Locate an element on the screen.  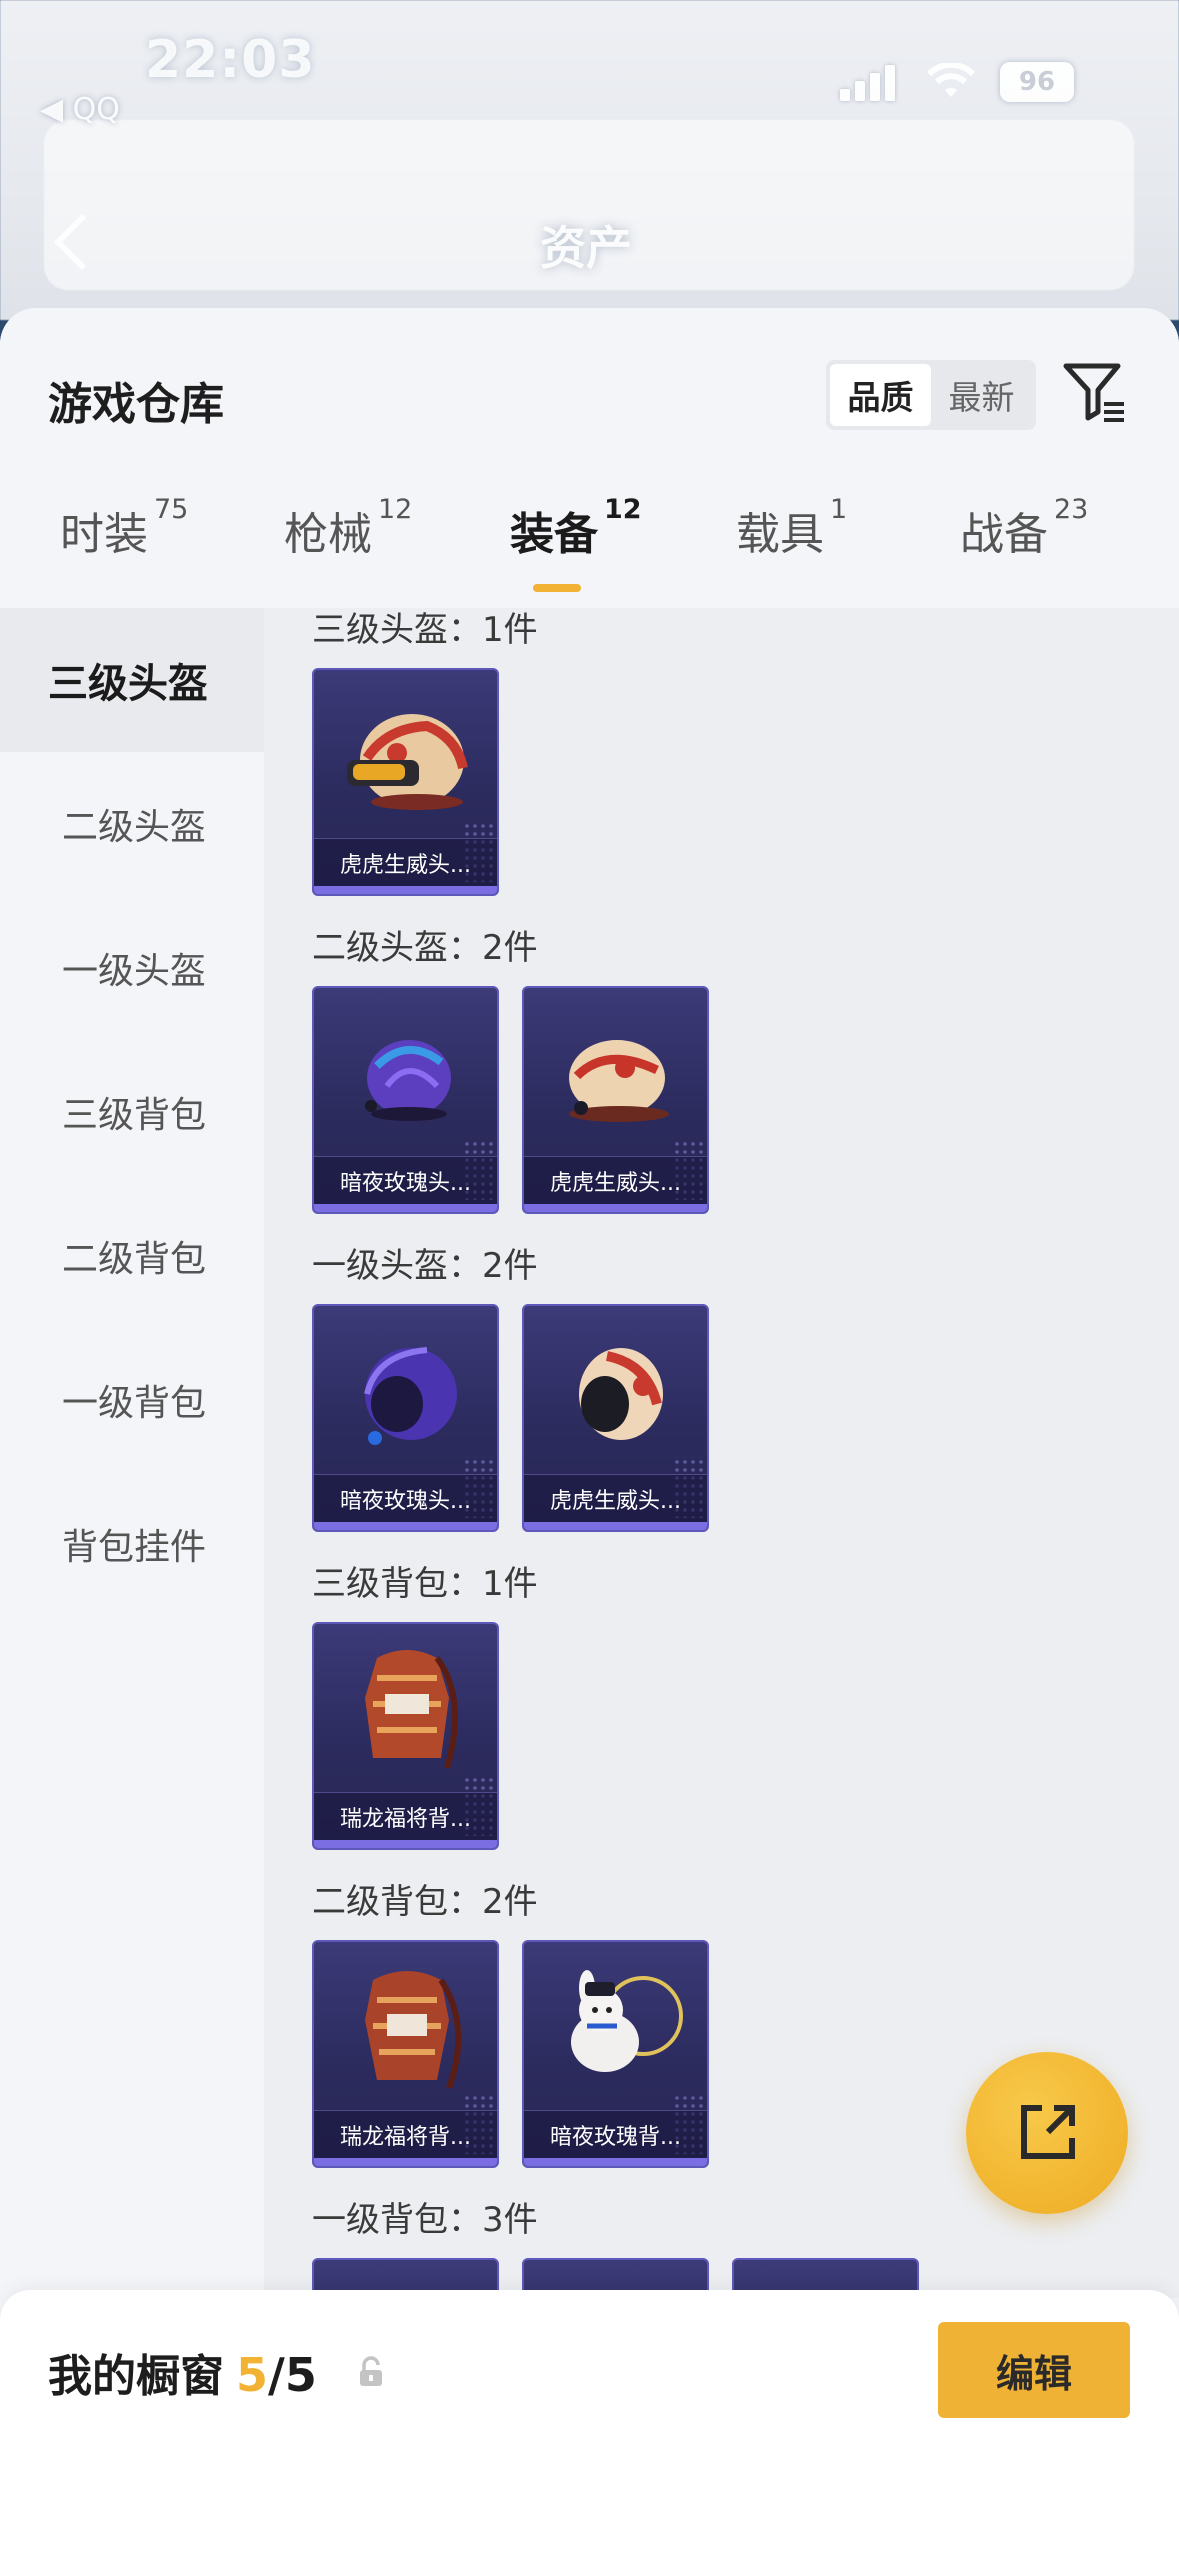
tab-count: 23 is located at coordinates (1071, 509).